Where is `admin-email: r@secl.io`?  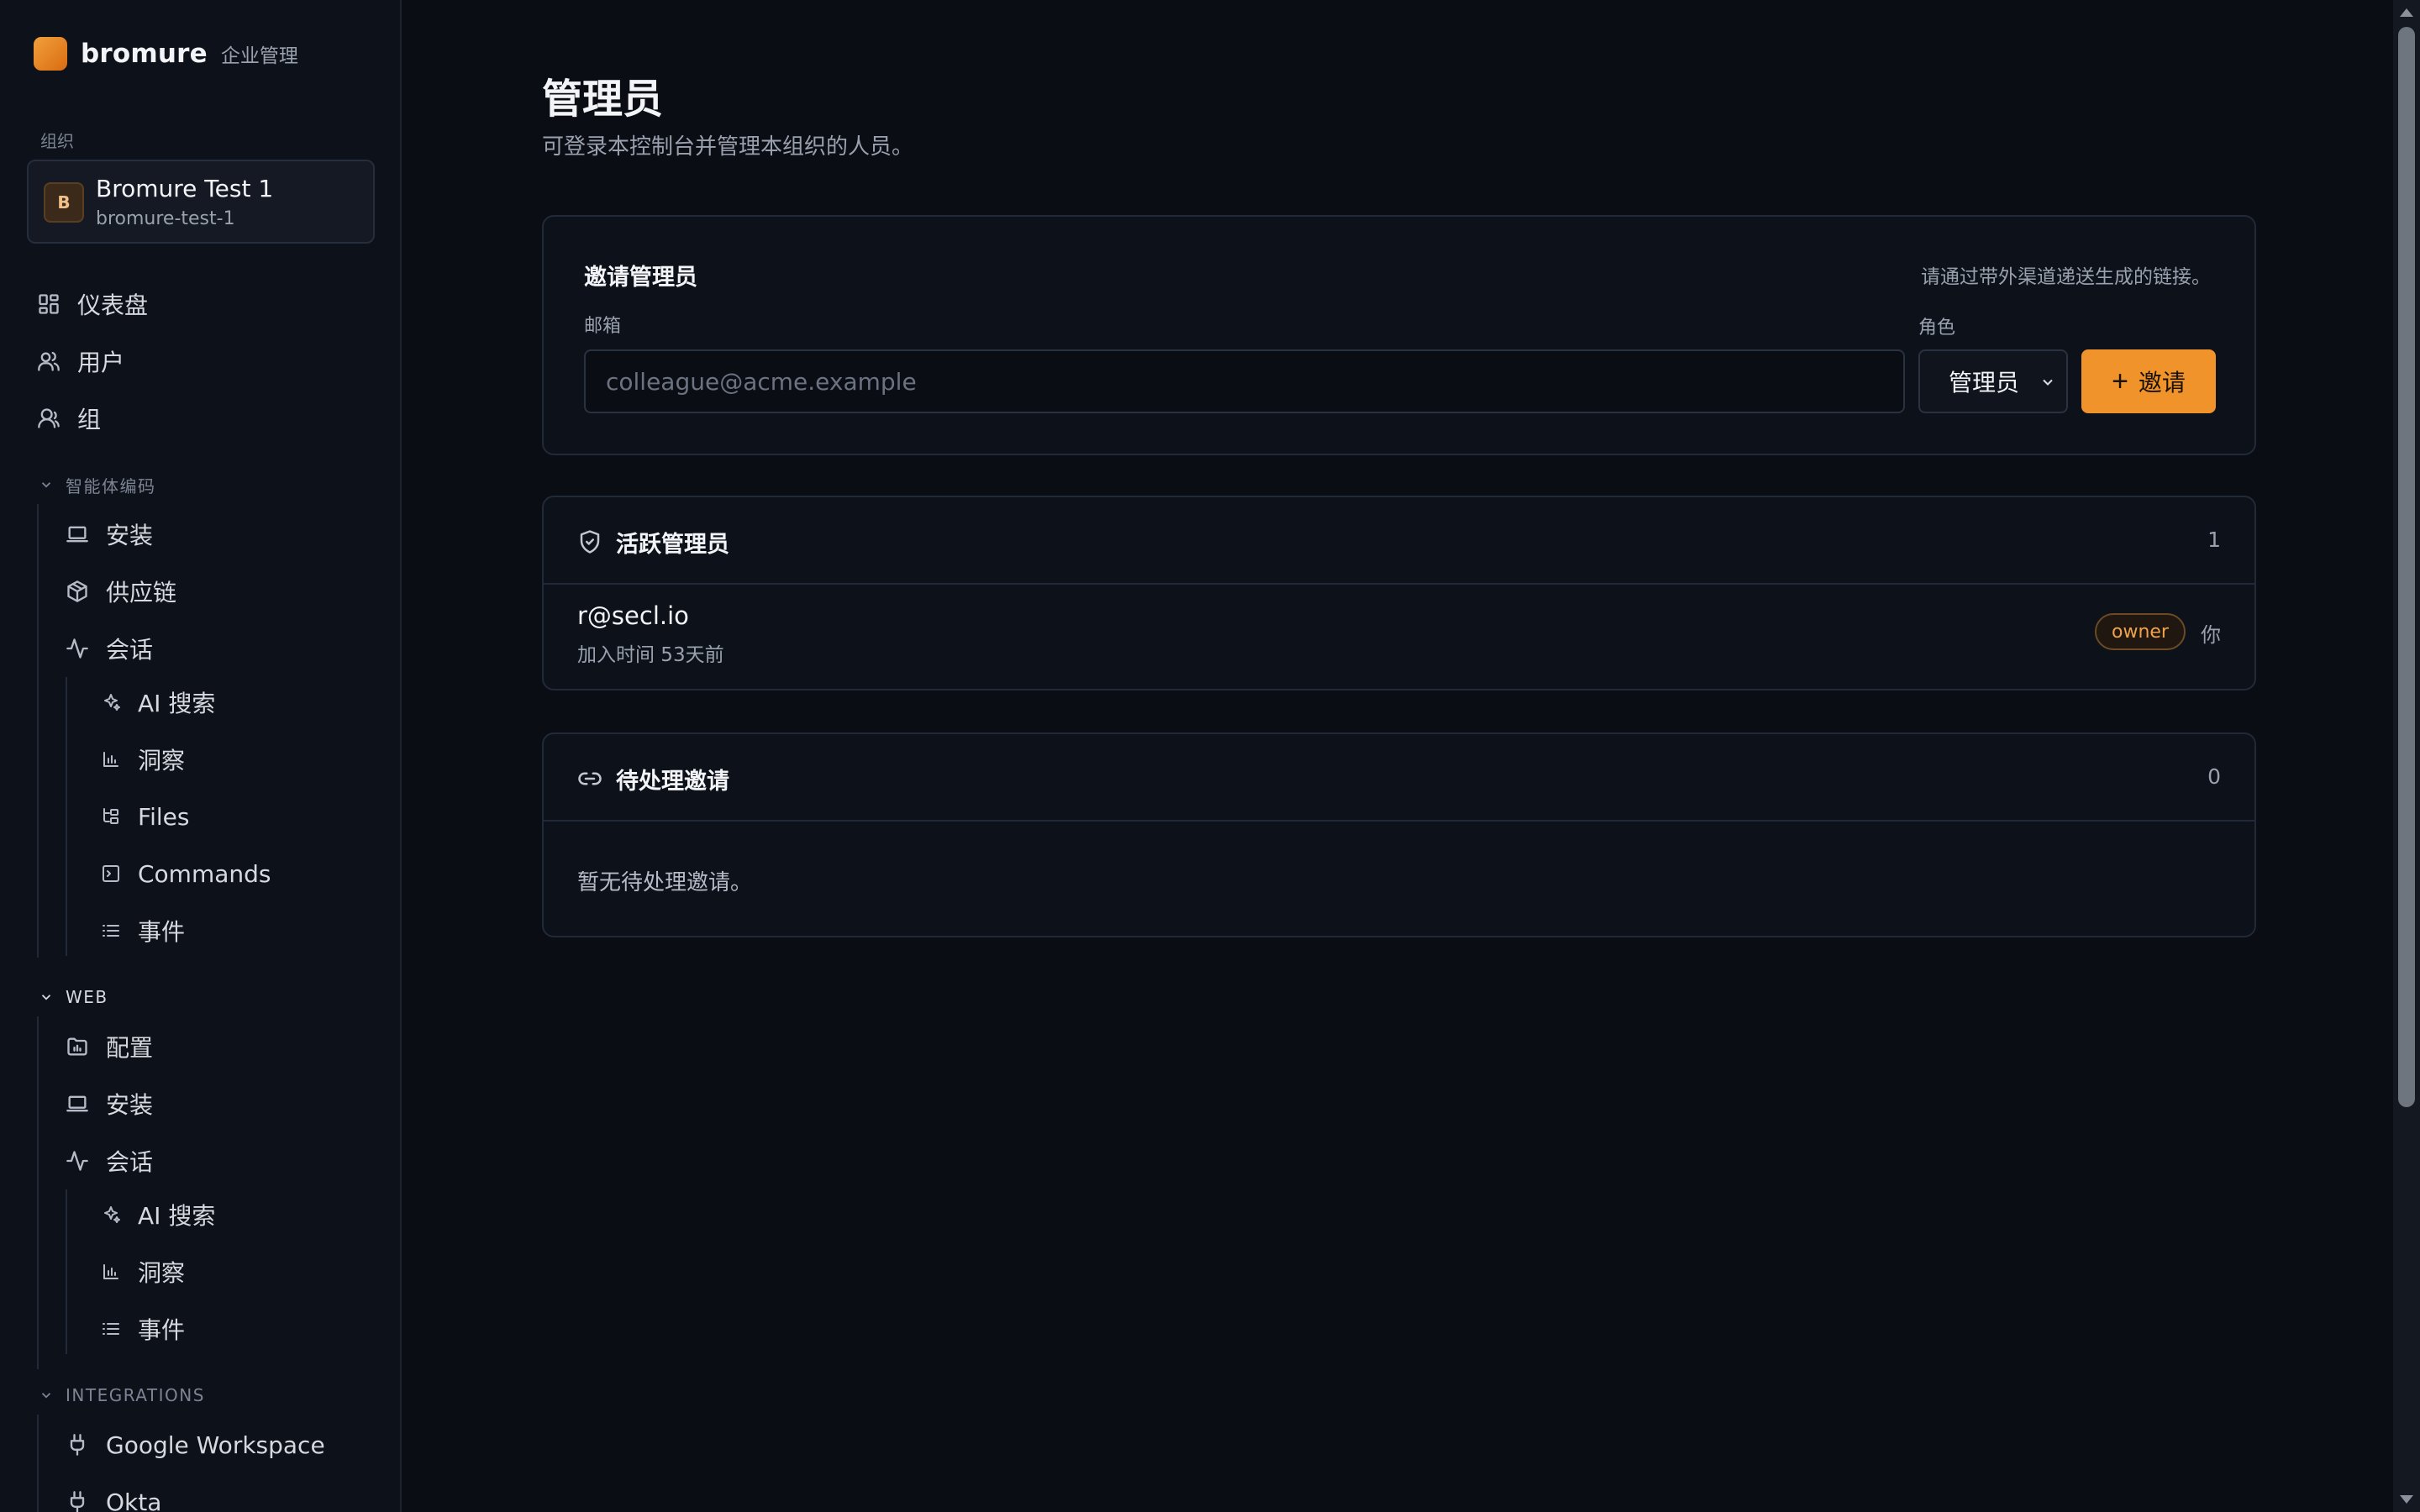
admin-email: r@secl.io is located at coordinates (633, 615).